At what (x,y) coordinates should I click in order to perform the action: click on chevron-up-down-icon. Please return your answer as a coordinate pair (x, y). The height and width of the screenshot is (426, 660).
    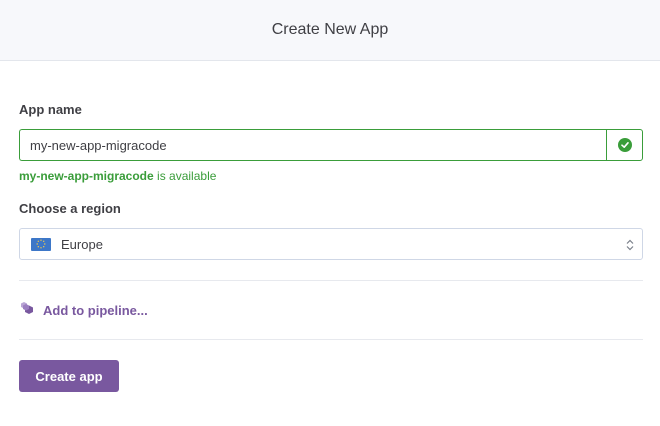
    Looking at the image, I should click on (630, 247).